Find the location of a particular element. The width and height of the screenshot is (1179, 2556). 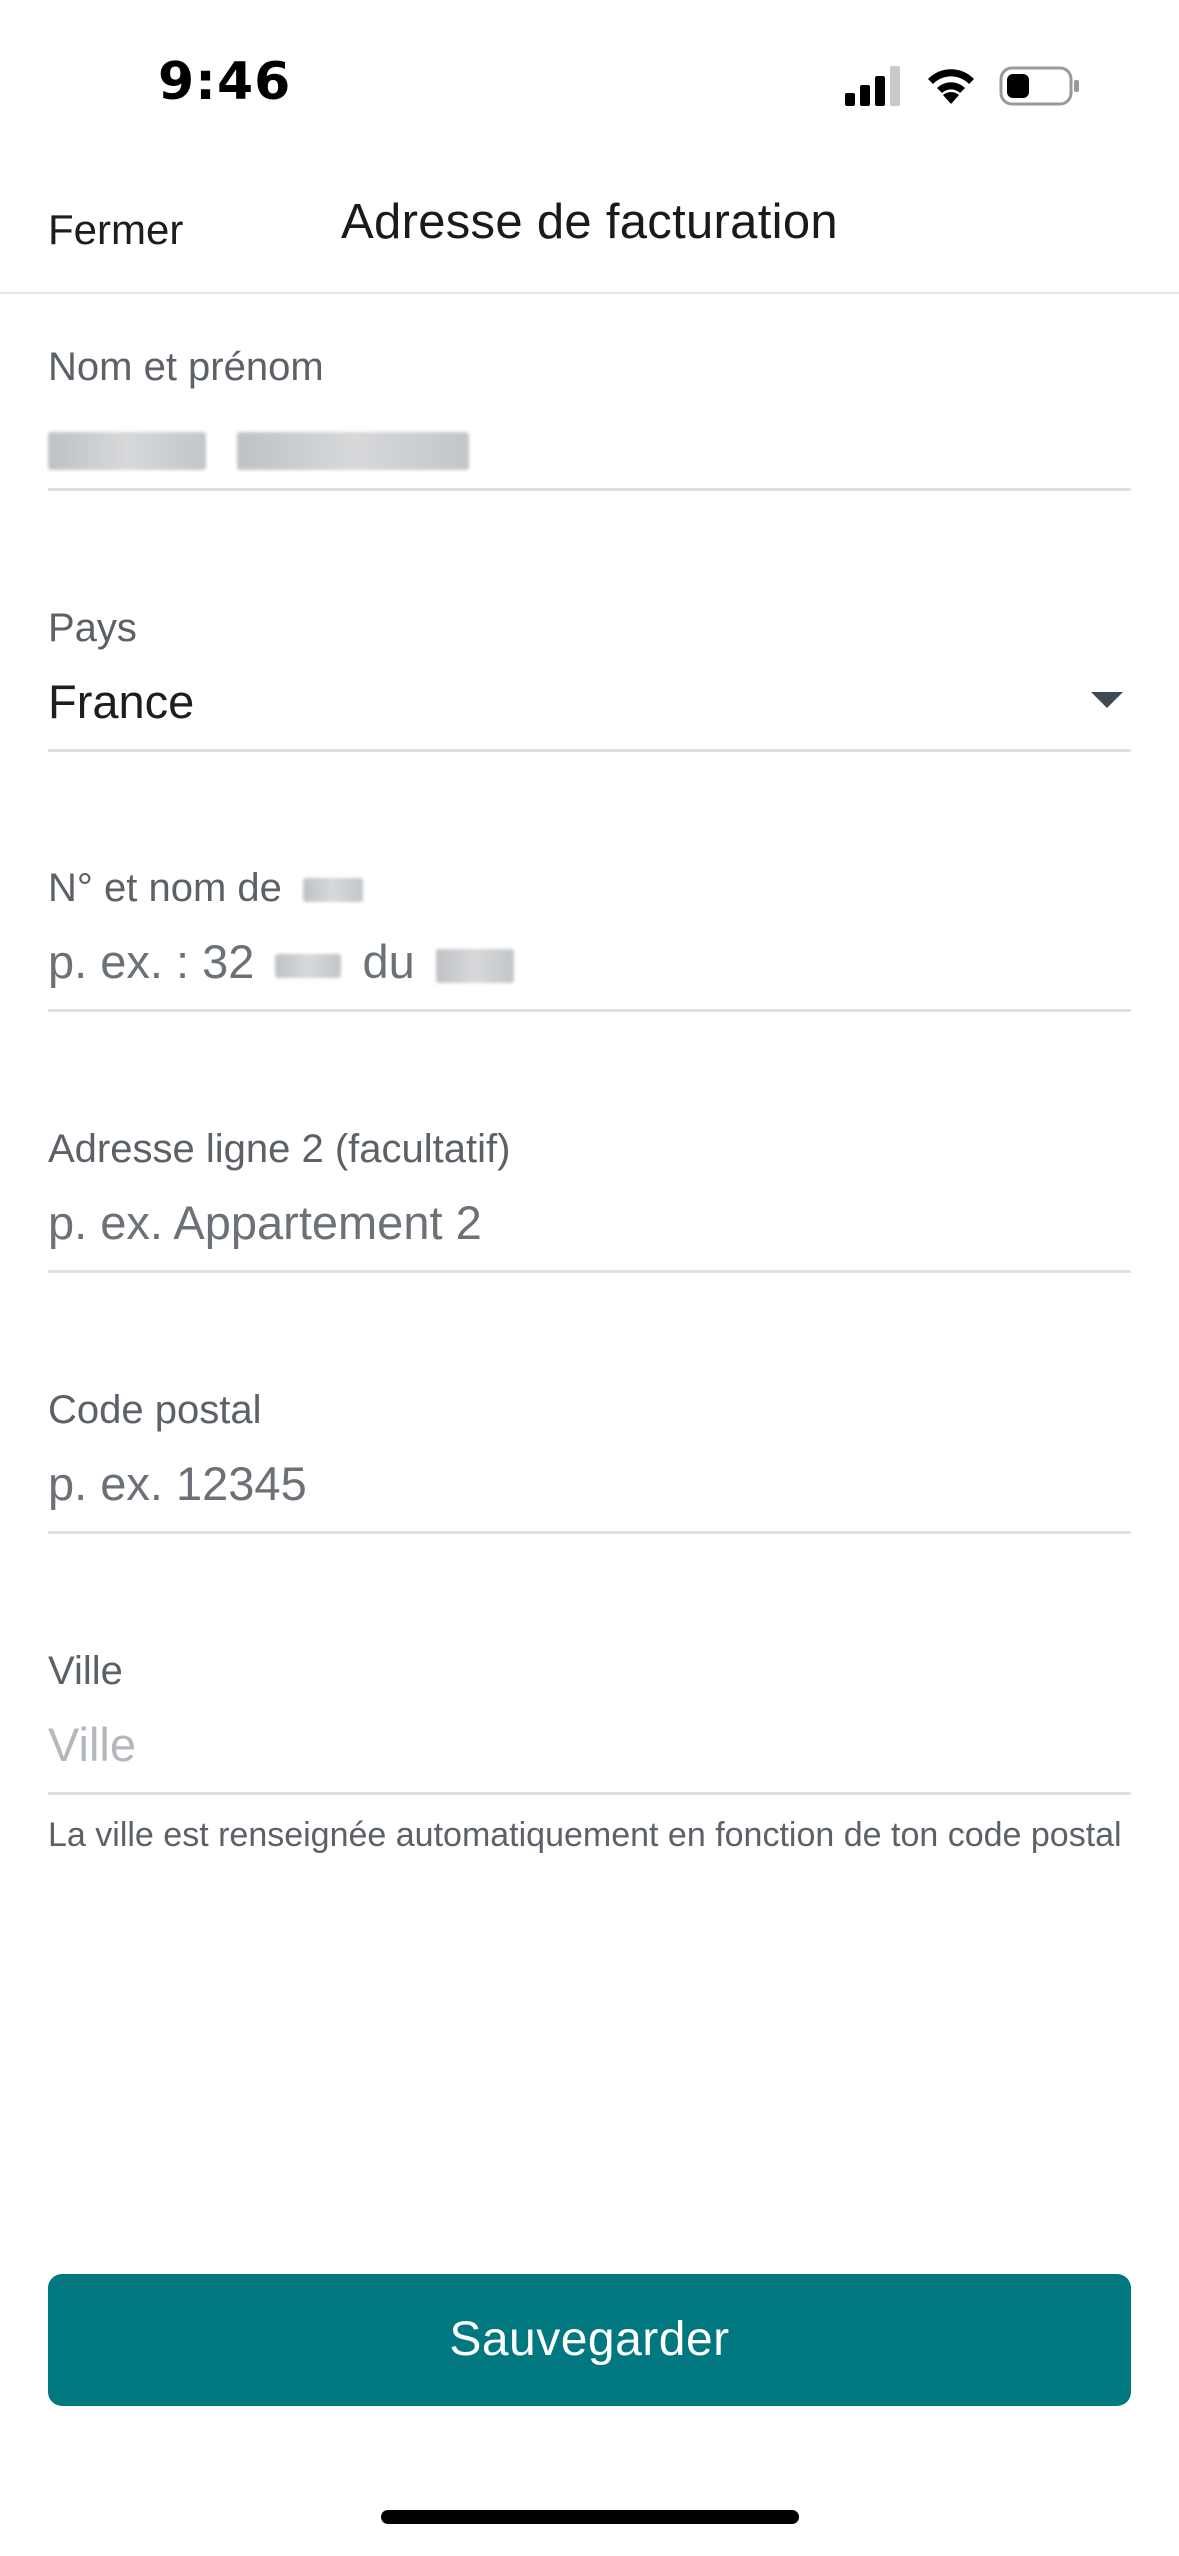

battery-icon is located at coordinates (1039, 86).